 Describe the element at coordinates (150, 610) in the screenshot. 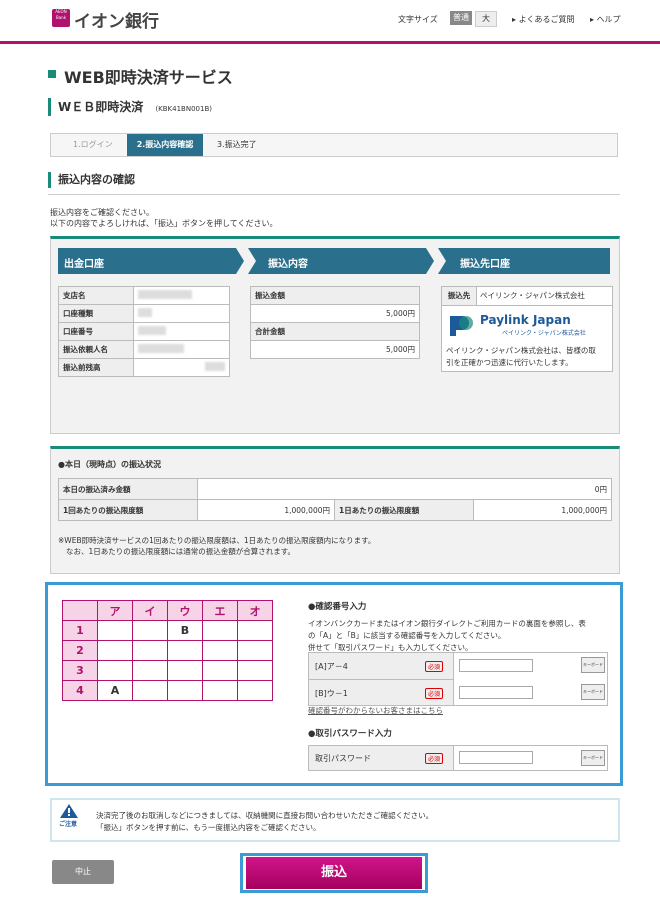

I see `grid-col-i: イ` at that location.